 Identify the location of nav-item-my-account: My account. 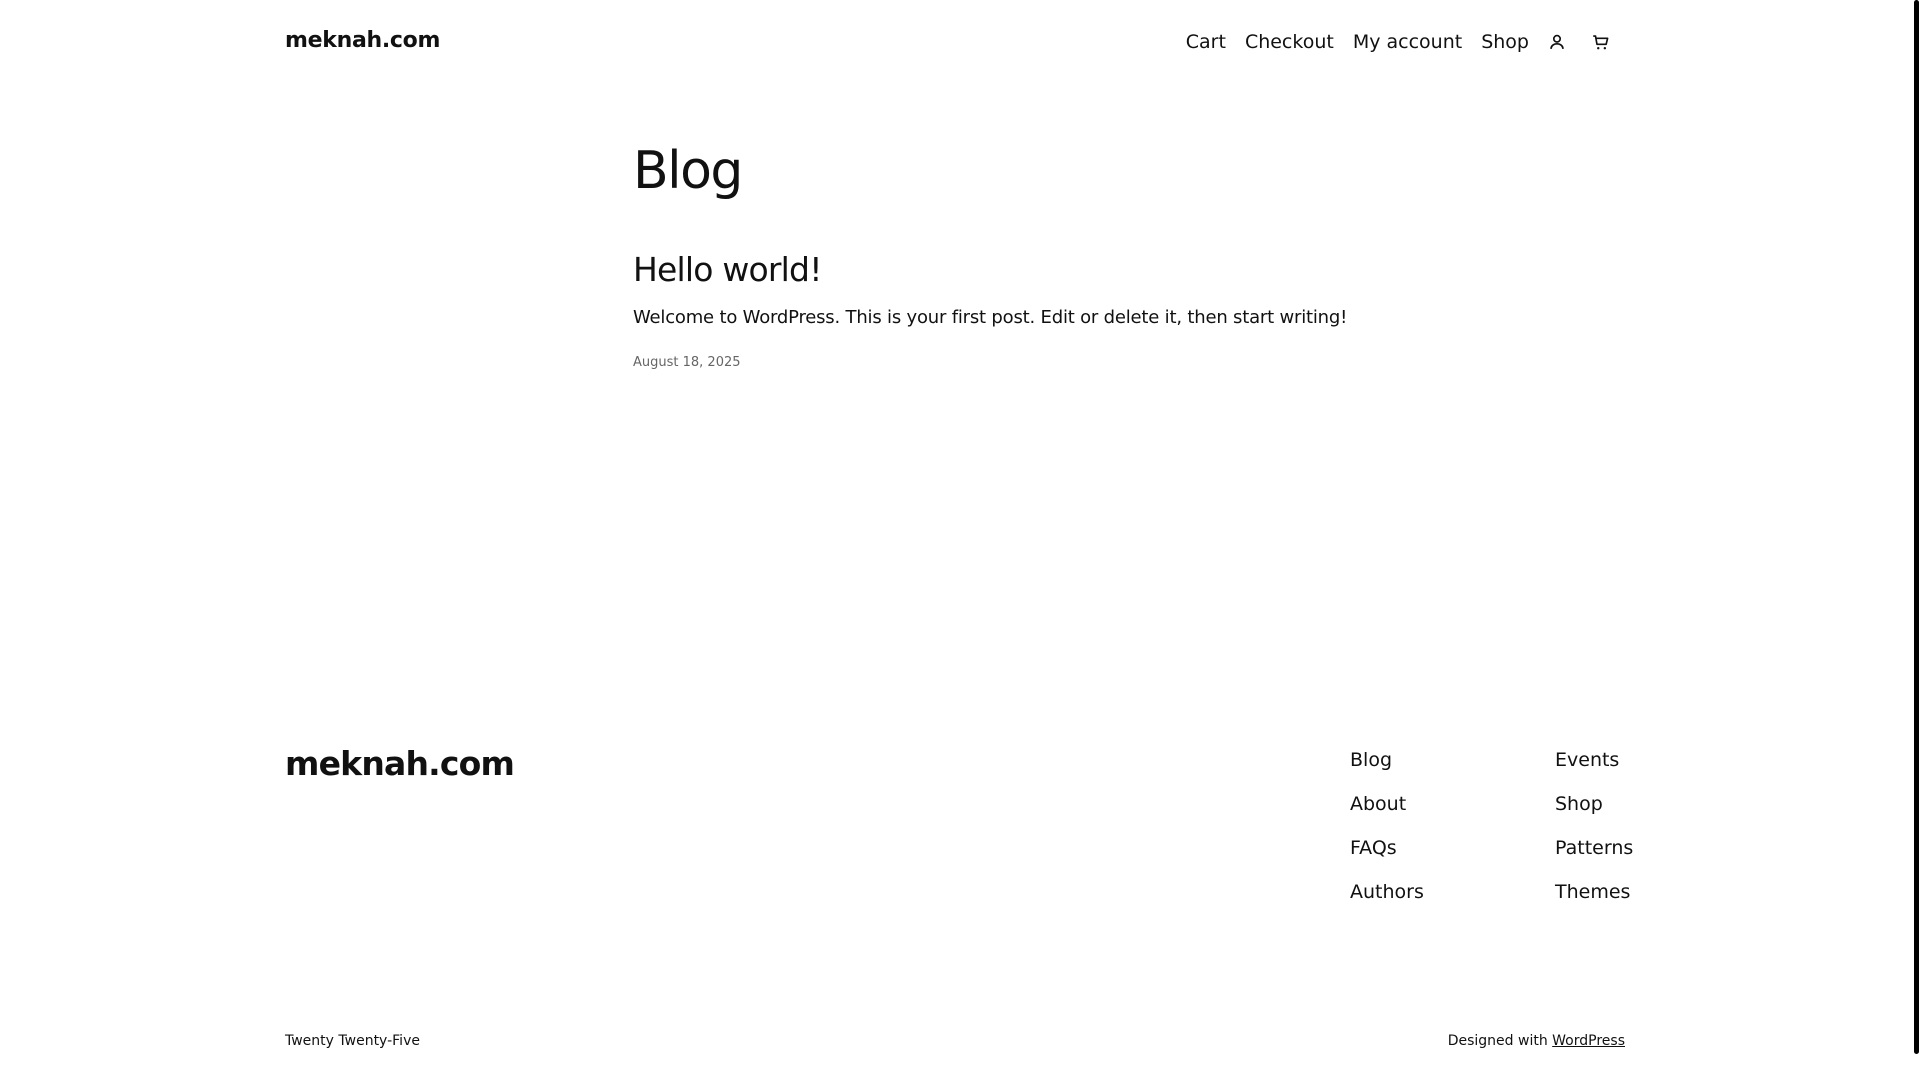
(1407, 42).